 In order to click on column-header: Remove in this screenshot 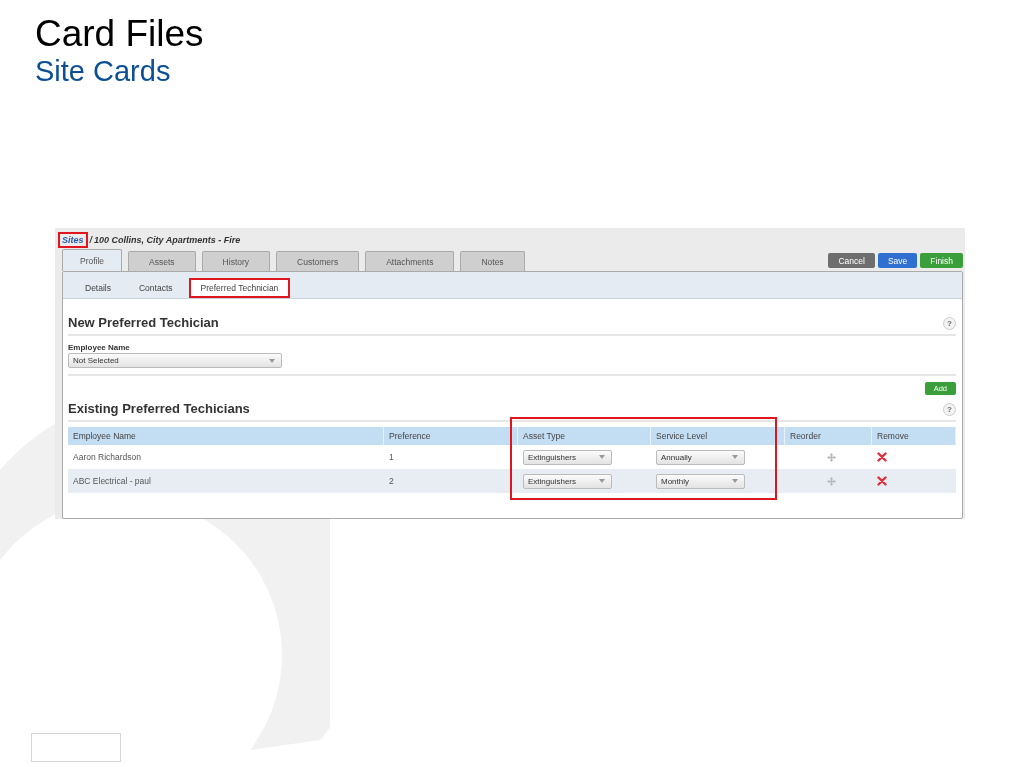, I will do `click(914, 436)`.